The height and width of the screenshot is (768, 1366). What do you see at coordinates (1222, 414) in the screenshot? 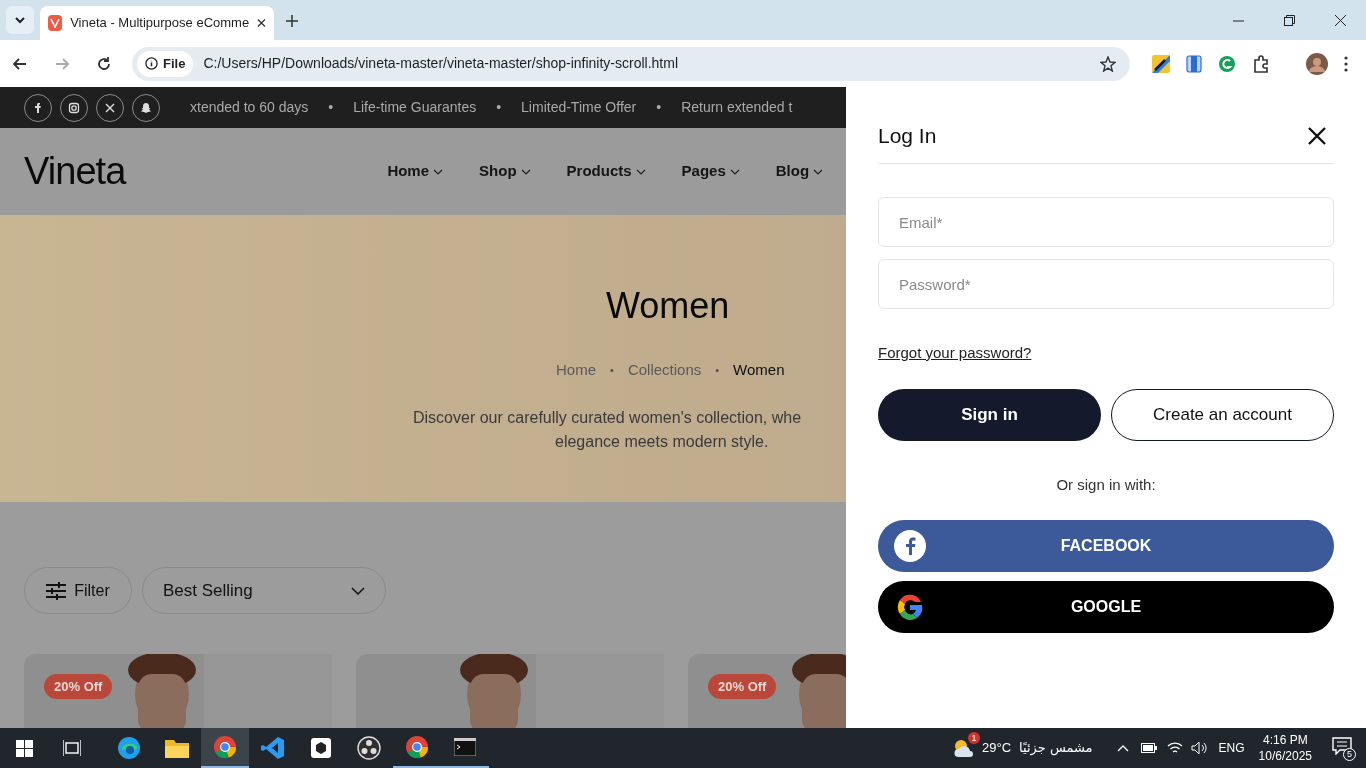
I see `create-account-button: Create an account` at bounding box center [1222, 414].